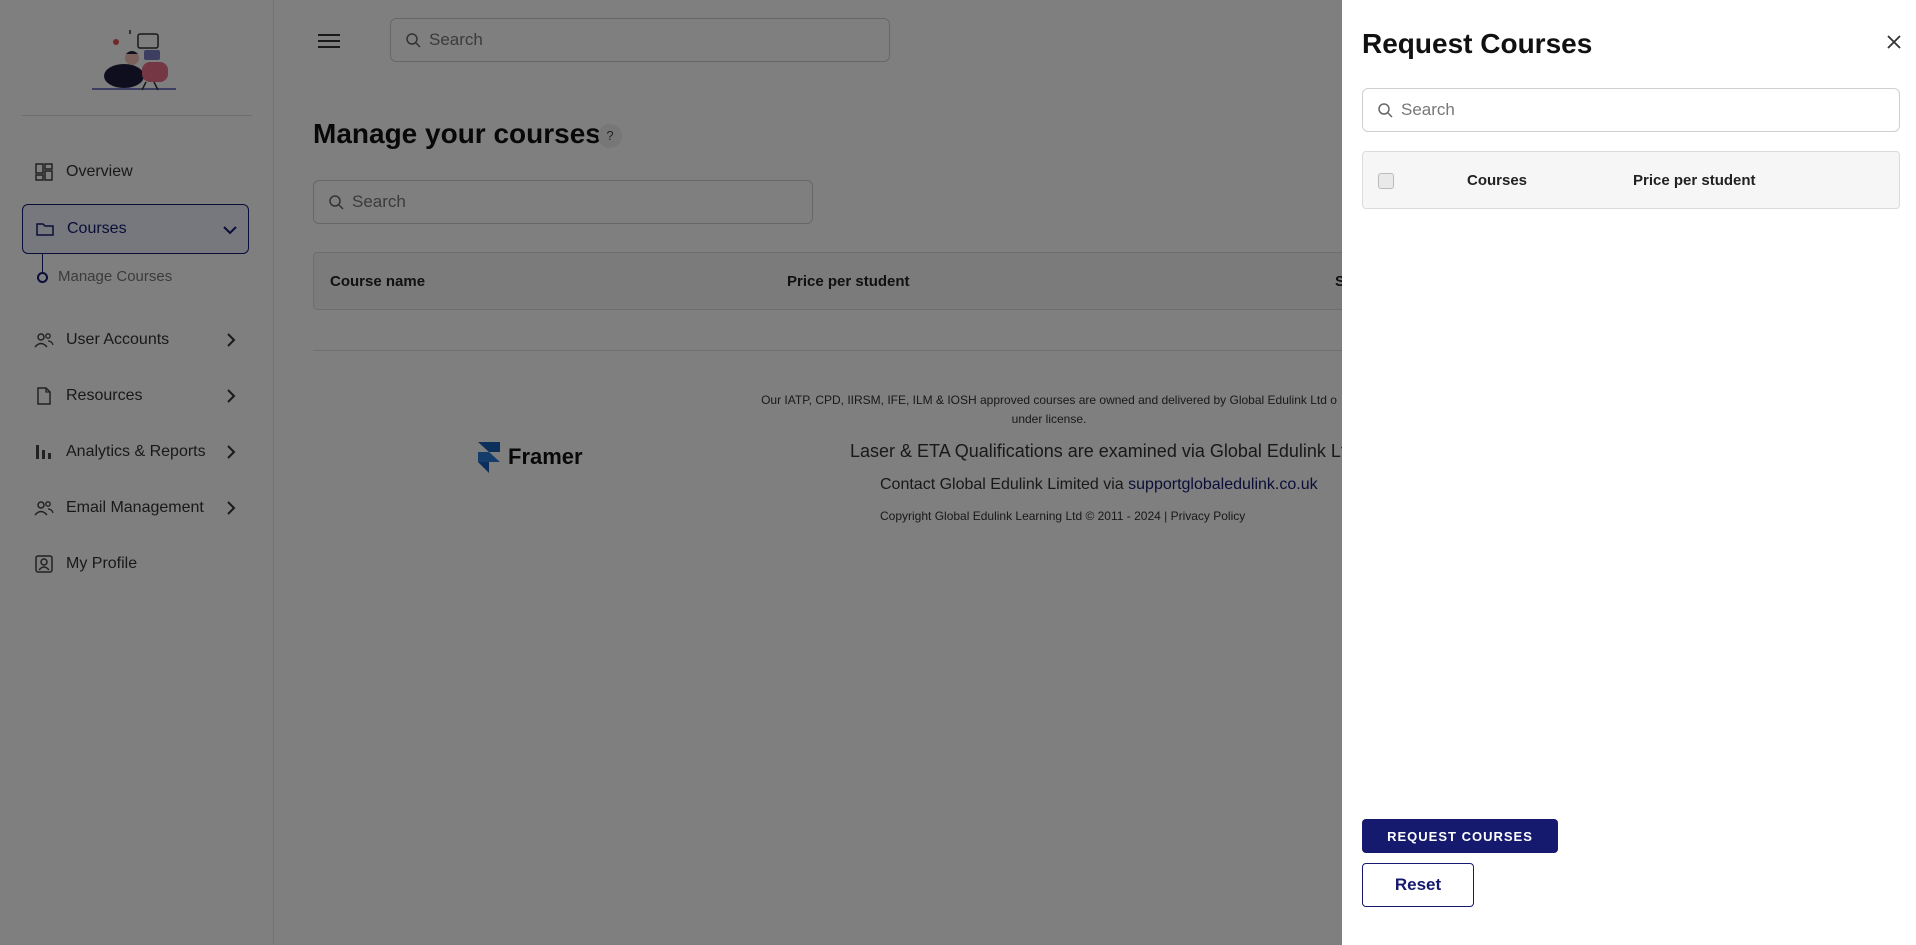 Image resolution: width=1916 pixels, height=945 pixels. Describe the element at coordinates (1894, 42) in the screenshot. I see `close-icon` at that location.